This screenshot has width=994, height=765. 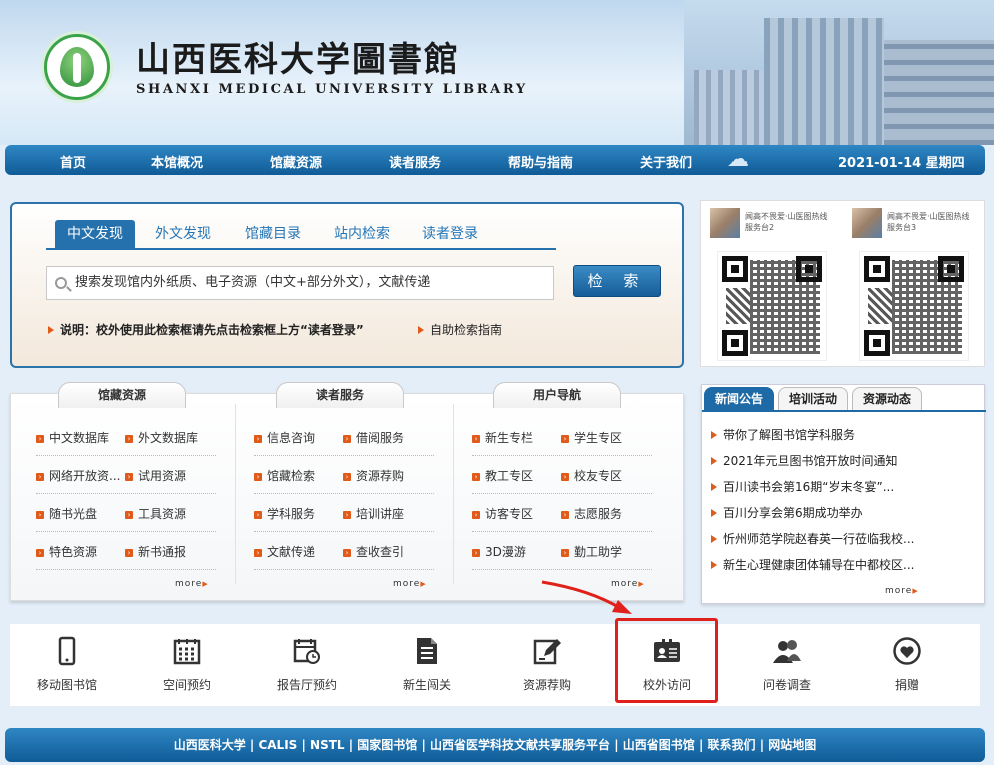 What do you see at coordinates (373, 551) in the screenshot?
I see `link-citation-check: › 查收查引` at bounding box center [373, 551].